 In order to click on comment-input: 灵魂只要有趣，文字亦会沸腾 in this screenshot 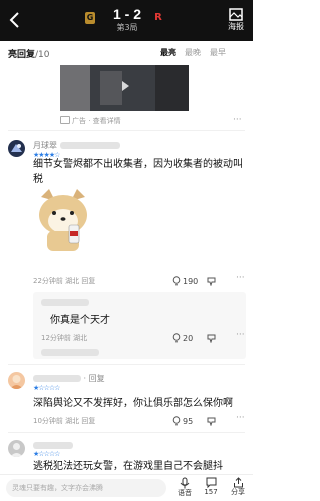, I will do `click(86, 488)`.